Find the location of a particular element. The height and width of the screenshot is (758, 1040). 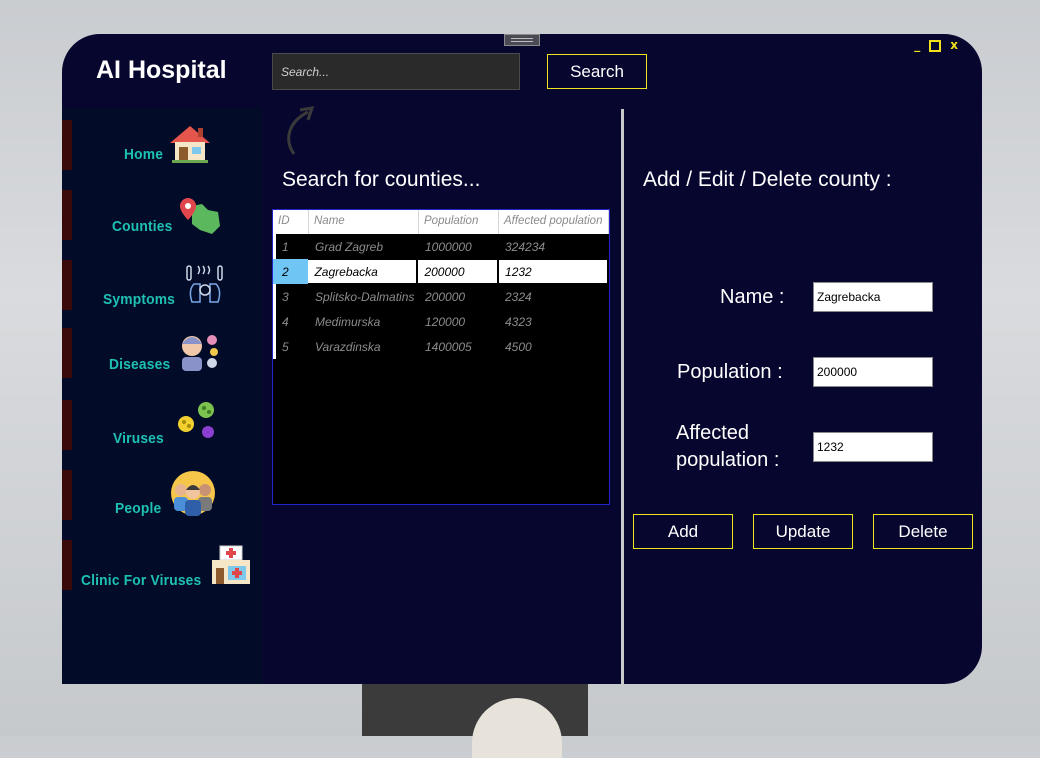

sidebar-item-diseases: Diseases is located at coordinates (162, 353).